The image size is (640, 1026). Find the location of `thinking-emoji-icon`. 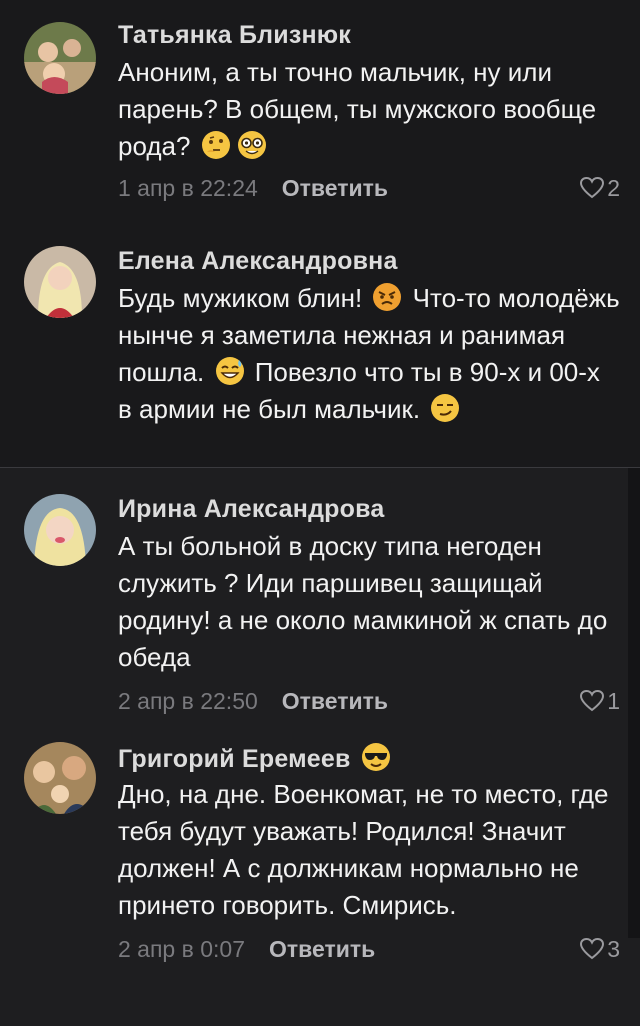

thinking-emoji-icon is located at coordinates (216, 145).